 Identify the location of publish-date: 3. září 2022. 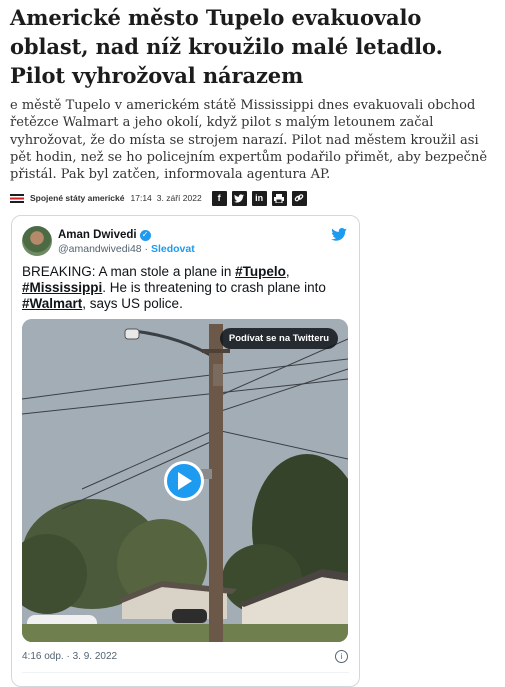
(179, 198).